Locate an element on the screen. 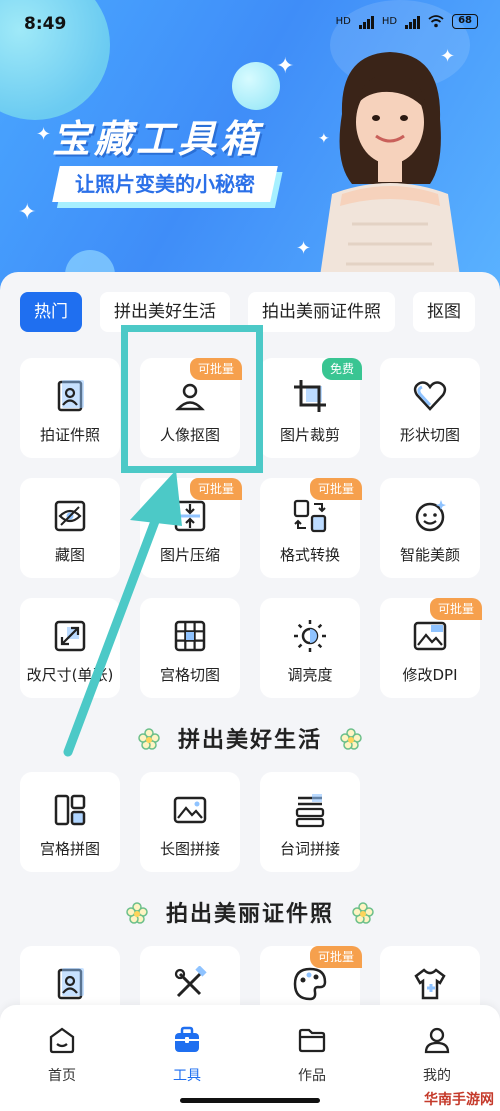  tool-label: 修改DPI is located at coordinates (430, 675).